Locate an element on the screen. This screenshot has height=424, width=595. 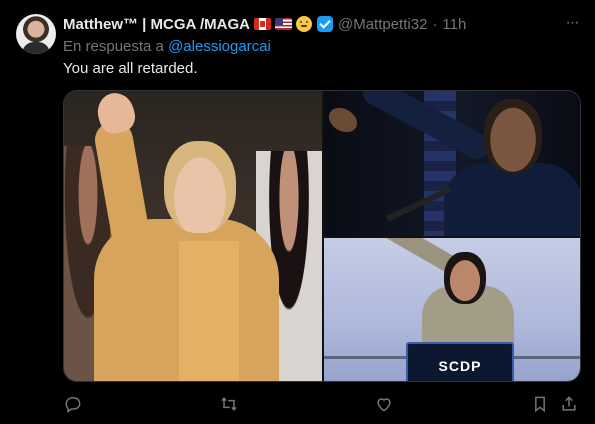
bookmark-icon is located at coordinates (540, 404).